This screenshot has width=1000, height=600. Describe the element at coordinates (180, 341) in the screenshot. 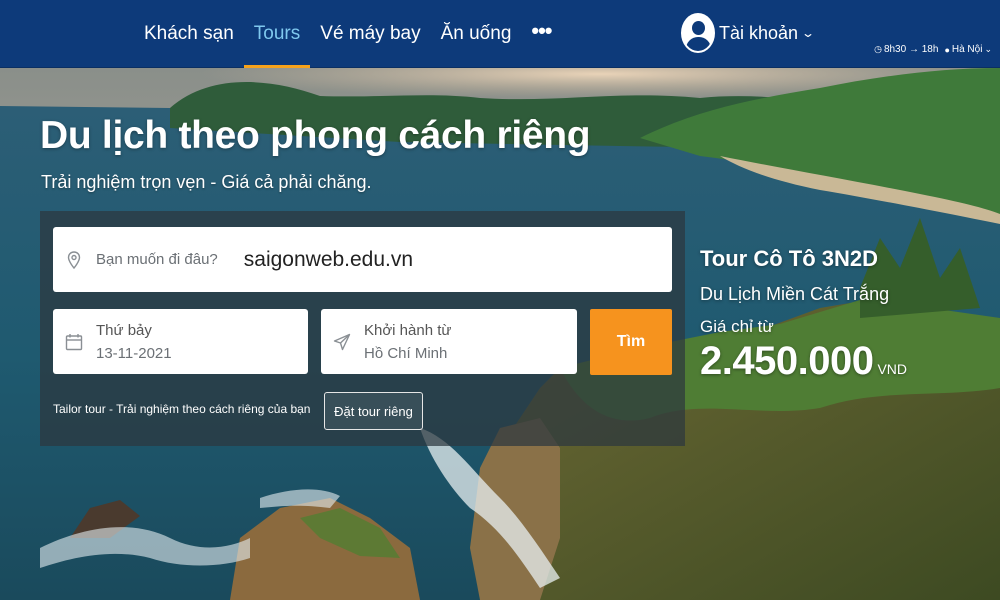

I see `date-field: Thứ bảy 13-11-2021` at that location.